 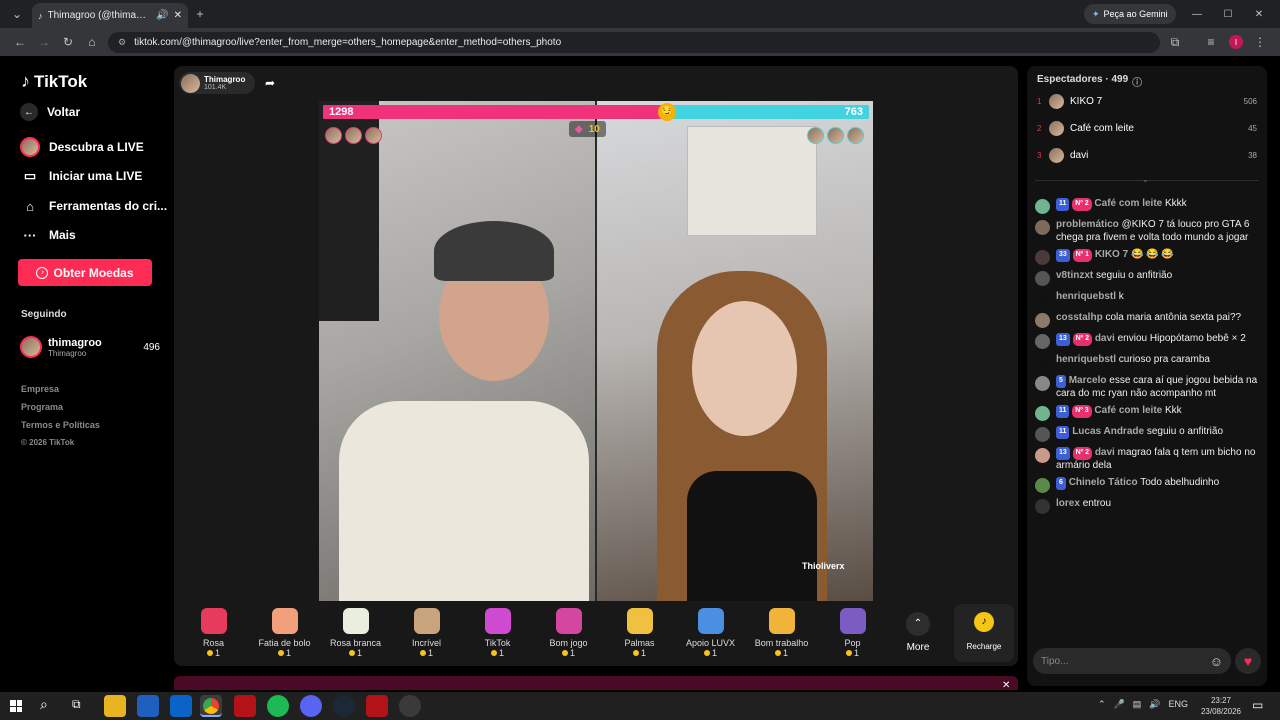 What do you see at coordinates (1103, 482) in the screenshot?
I see `chat-username: Chinelo Tático` at bounding box center [1103, 482].